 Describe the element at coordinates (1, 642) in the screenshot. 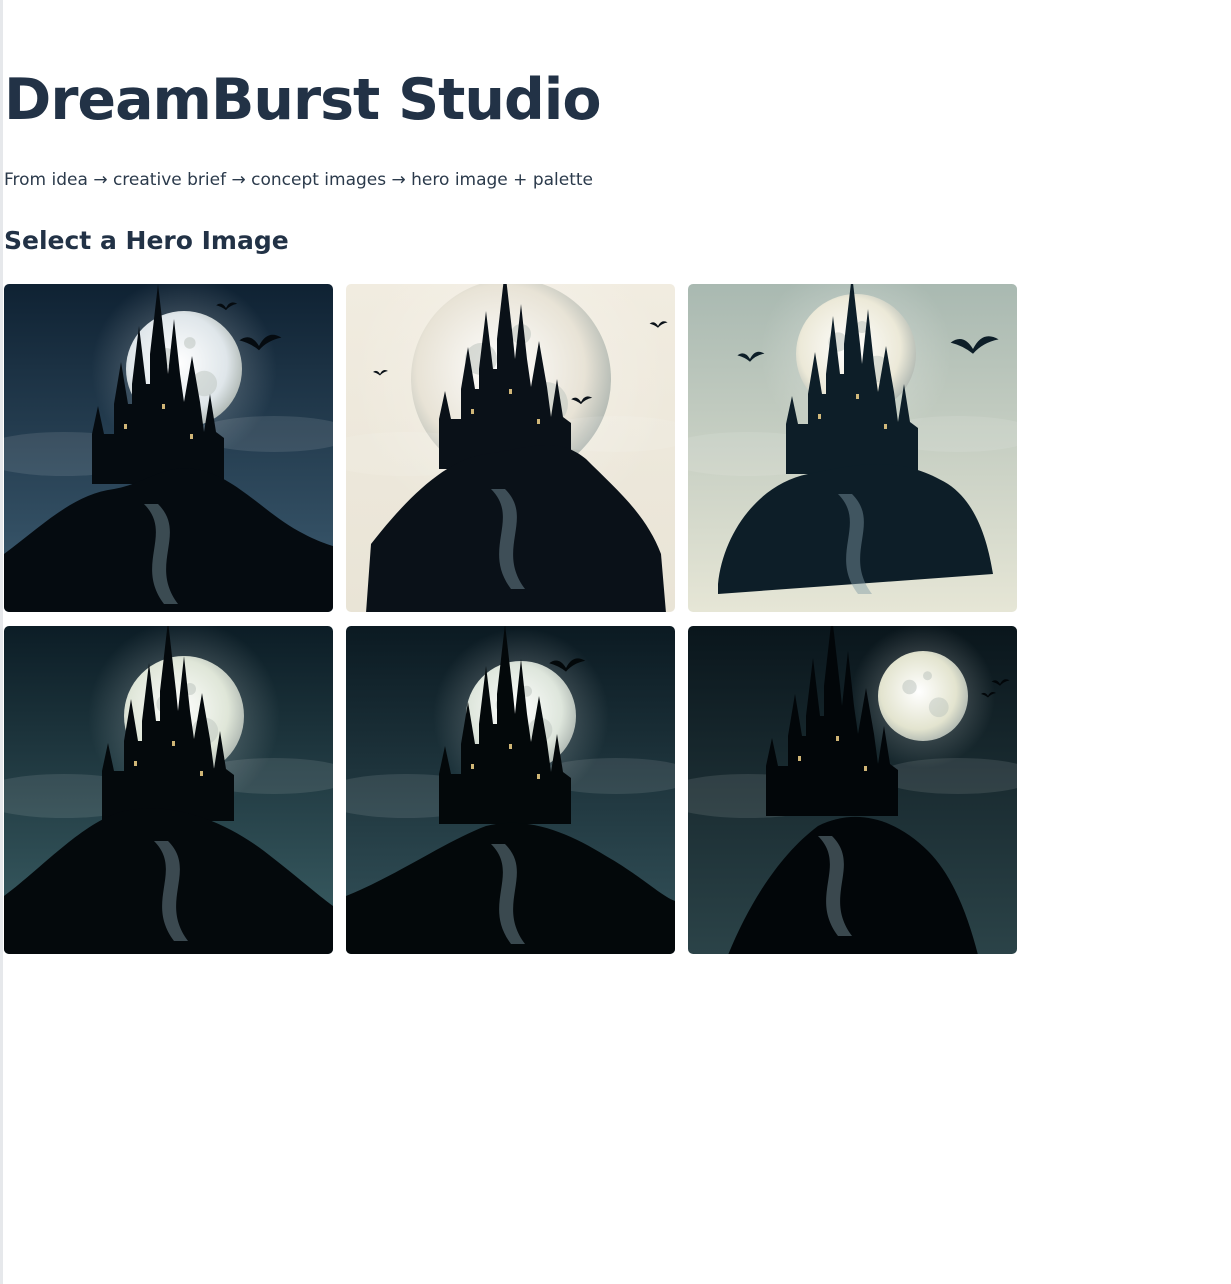

I see `page-left-border` at that location.